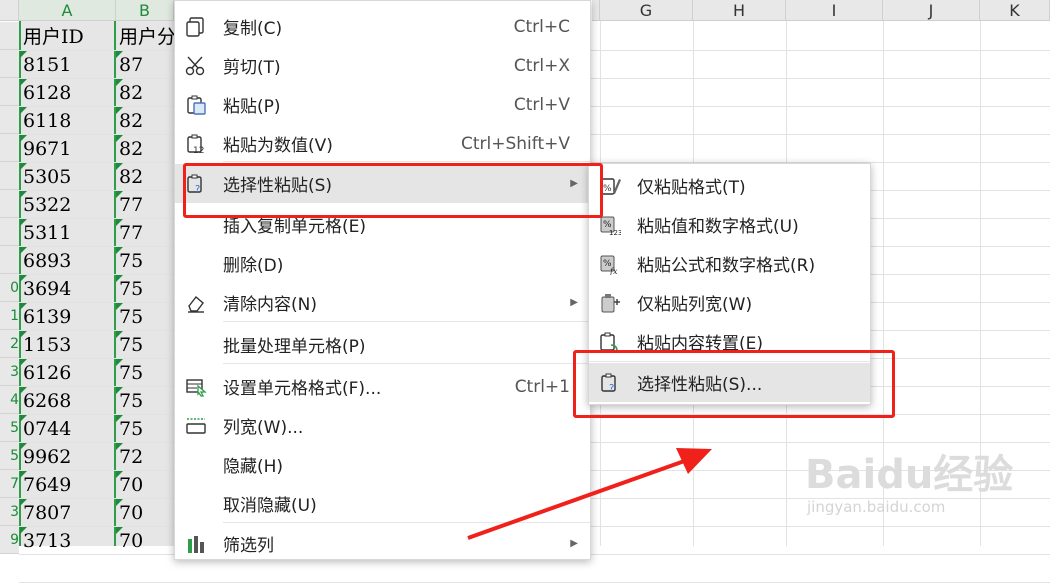 This screenshot has width=1050, height=583. What do you see at coordinates (876, 507) in the screenshot?
I see `watermark-url: jingyan.baidu.com` at bounding box center [876, 507].